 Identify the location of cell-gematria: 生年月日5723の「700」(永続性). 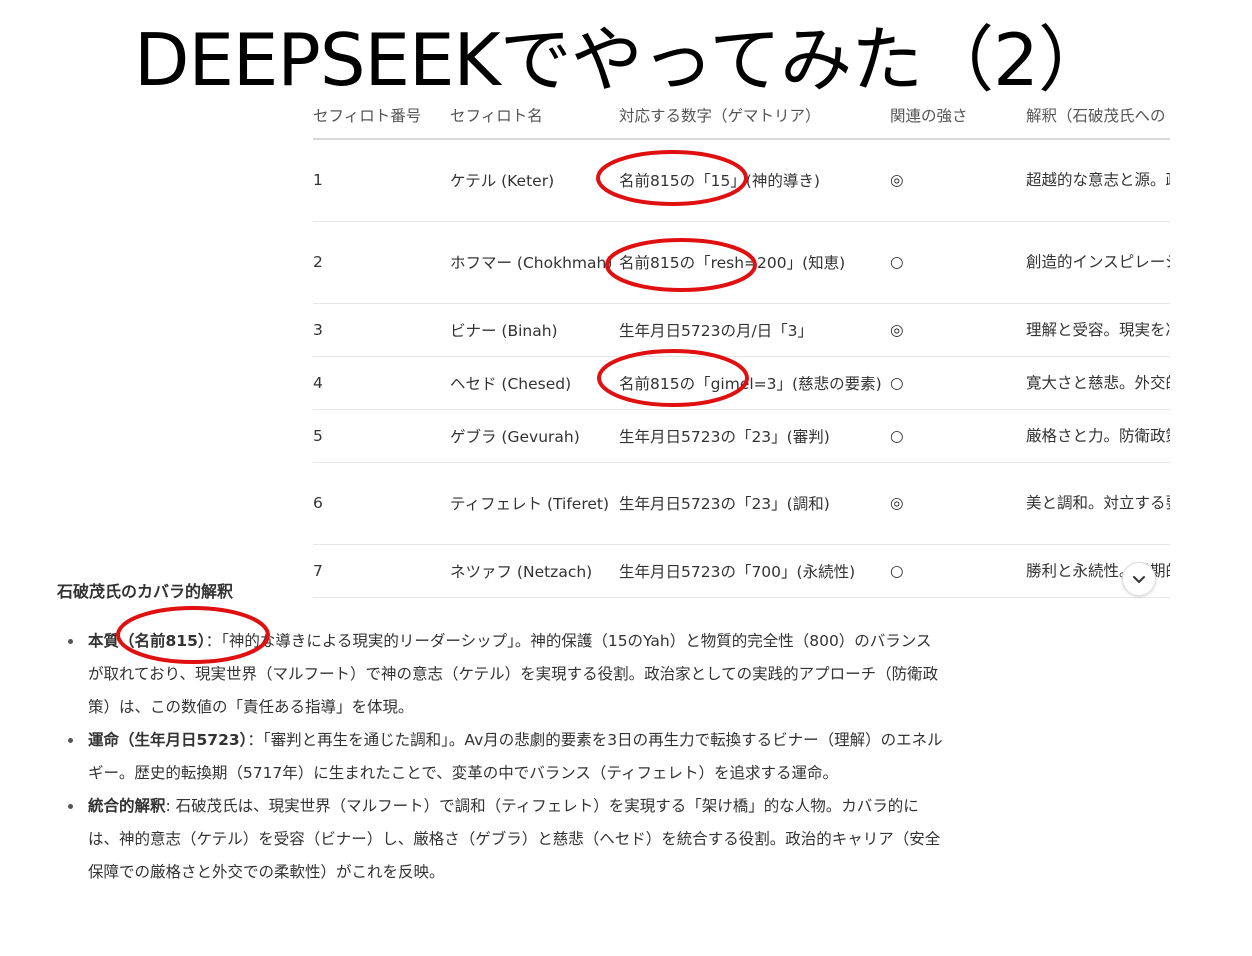
(754, 571).